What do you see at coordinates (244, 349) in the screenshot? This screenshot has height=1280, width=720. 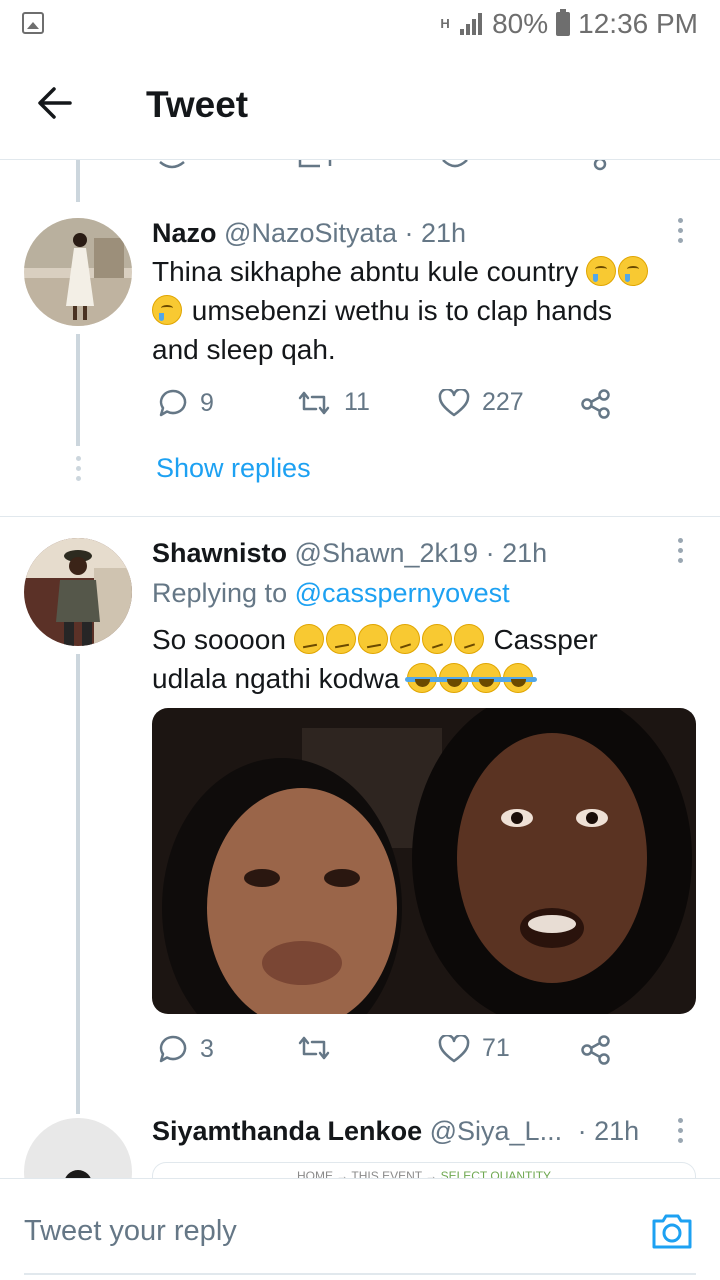 I see `tweet-text-line: and sleep qah.` at bounding box center [244, 349].